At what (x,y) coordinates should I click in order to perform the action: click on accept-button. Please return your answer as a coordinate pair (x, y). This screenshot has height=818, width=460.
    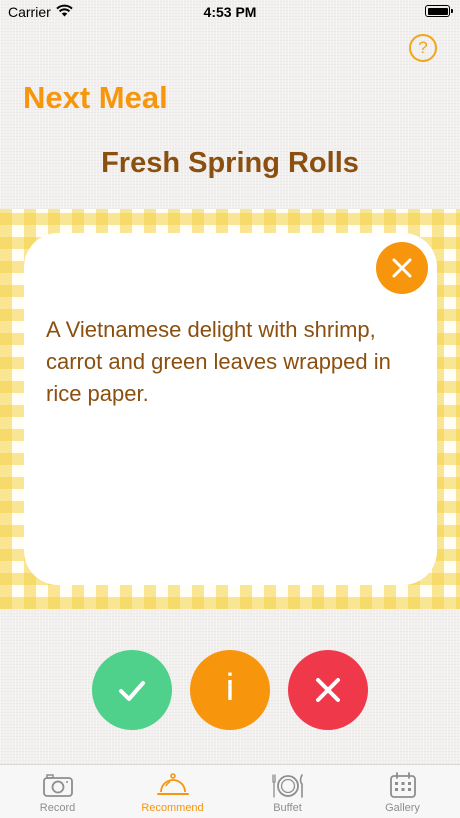
    Looking at the image, I should click on (132, 690).